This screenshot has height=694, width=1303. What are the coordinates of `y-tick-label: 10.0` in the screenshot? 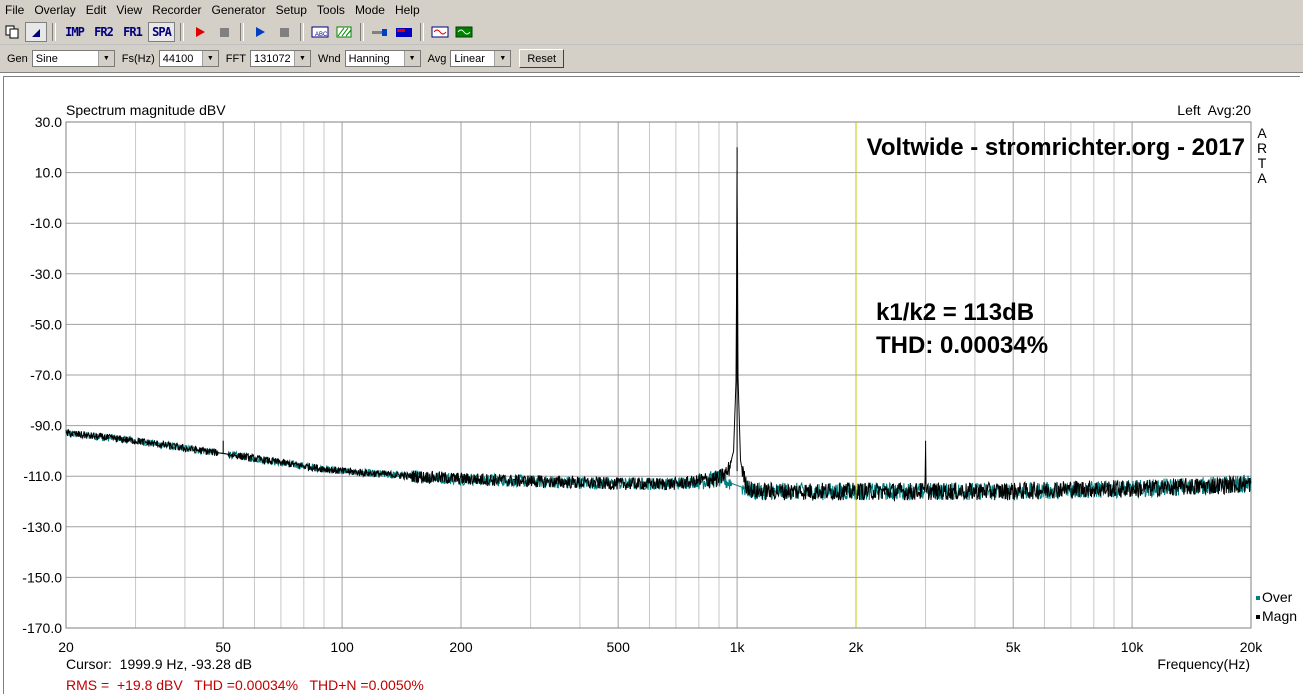 It's located at (48, 173).